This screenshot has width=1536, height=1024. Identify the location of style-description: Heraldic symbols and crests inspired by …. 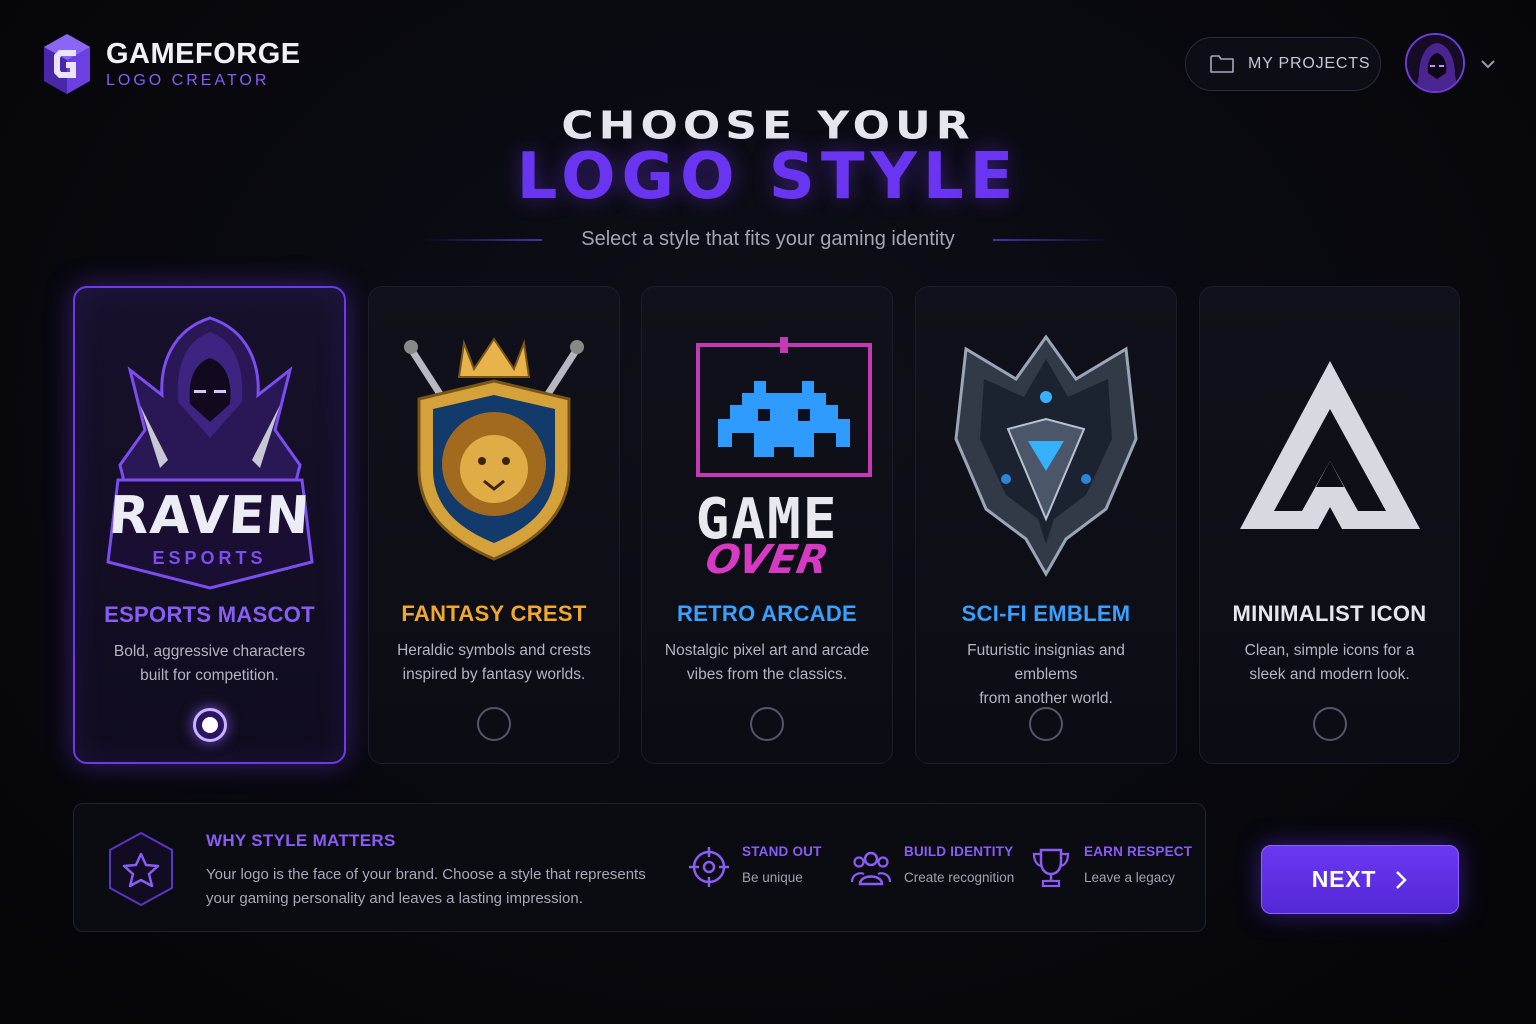
(494, 662).